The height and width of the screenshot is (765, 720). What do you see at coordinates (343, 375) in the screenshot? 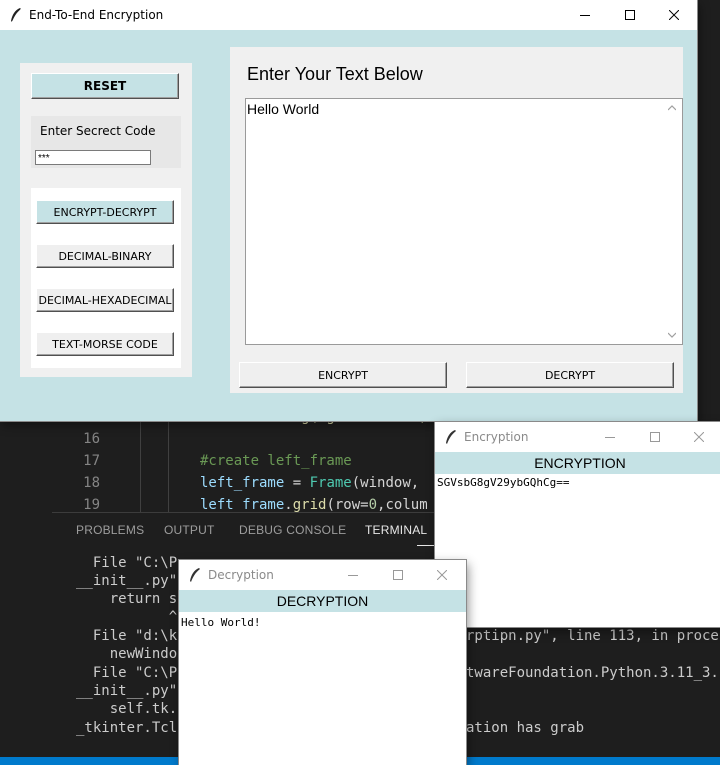
I see `encrypt-button: ENCRYPT` at bounding box center [343, 375].